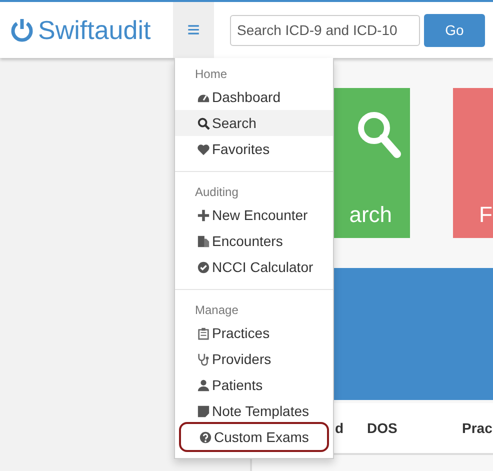  What do you see at coordinates (325, 30) in the screenshot?
I see `search-field: Search ICD-9 and ICD-10` at bounding box center [325, 30].